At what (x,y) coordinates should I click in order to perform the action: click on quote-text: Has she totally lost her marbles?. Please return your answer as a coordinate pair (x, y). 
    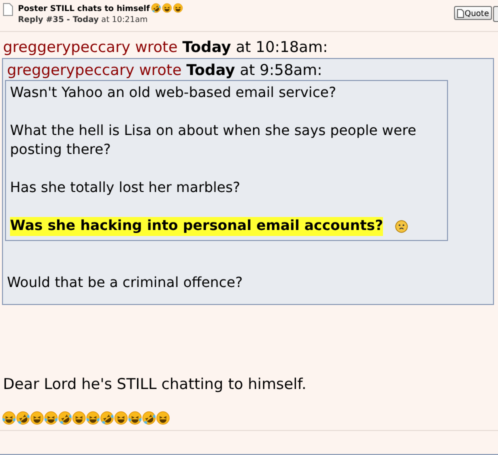
    Looking at the image, I should click on (125, 188).